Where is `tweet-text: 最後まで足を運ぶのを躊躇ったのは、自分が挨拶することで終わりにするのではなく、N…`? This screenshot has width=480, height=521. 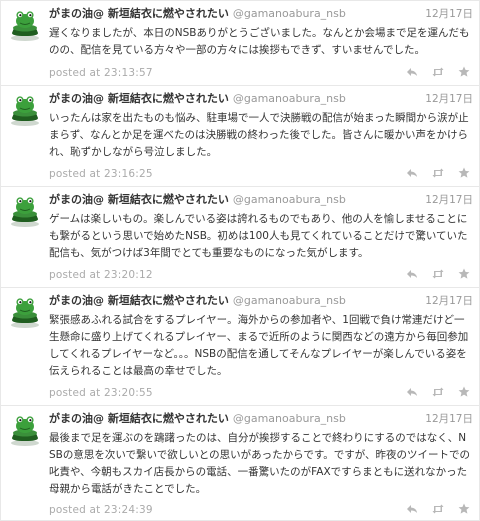
tweet-text: 最後まで足を運ぶのを躊躇ったのは、自分が挨拶することで終わりにするのではなく、N… is located at coordinates (260, 463).